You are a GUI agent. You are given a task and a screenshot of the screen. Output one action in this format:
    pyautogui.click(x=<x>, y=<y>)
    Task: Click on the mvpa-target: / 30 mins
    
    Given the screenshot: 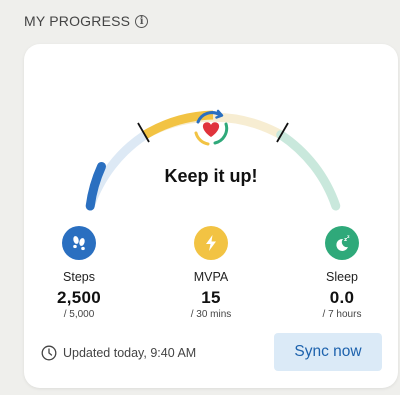 What is the action you would take?
    pyautogui.click(x=211, y=314)
    